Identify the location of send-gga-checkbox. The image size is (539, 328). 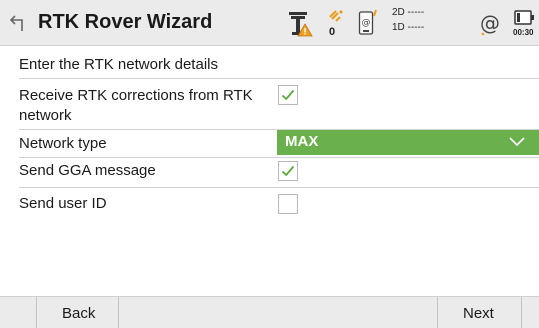
(288, 171).